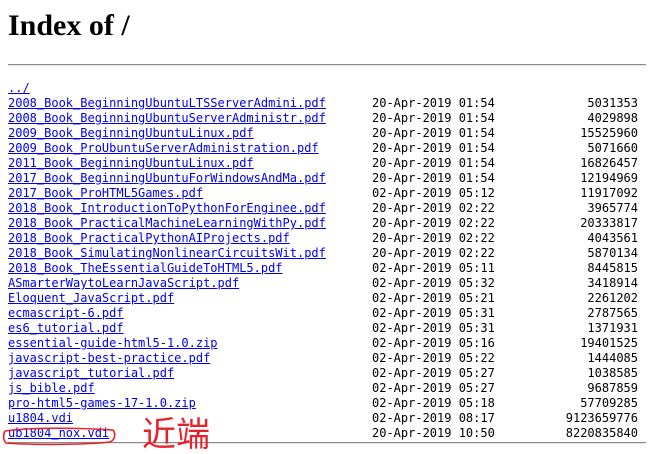 The width and height of the screenshot is (654, 454). Describe the element at coordinates (433, 298) in the screenshot. I see `file-date: 02-Apr-2019 05:21` at that location.